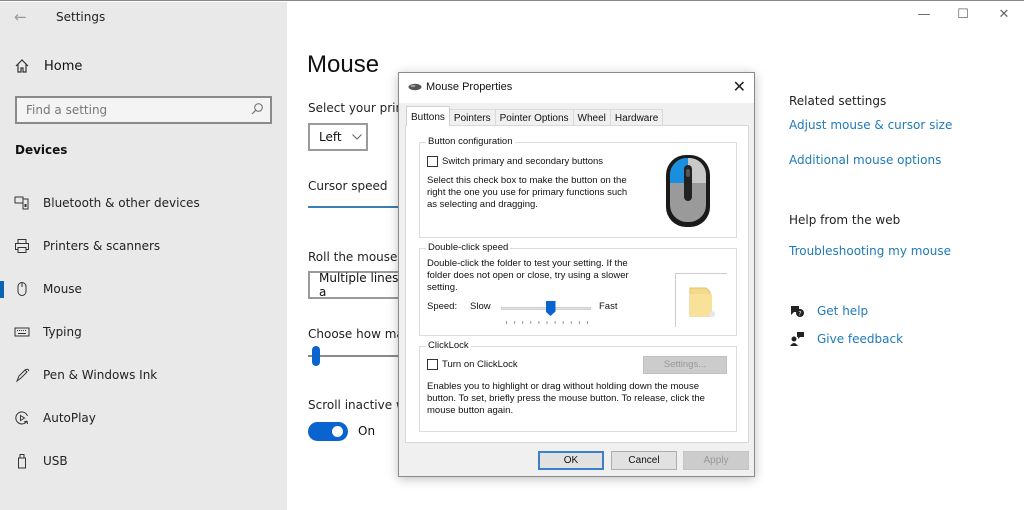  Describe the element at coordinates (343, 64) in the screenshot. I see `page-title: Mouse` at that location.